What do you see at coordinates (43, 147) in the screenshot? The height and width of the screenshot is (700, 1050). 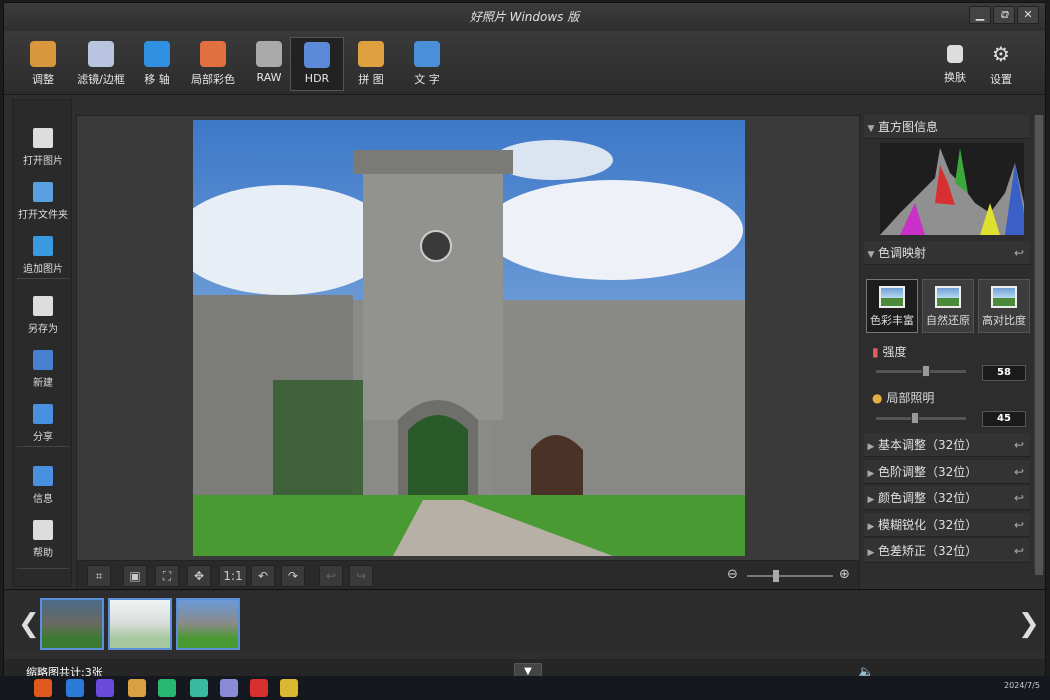 I see `sidebar-item-open-image: 打开图片` at bounding box center [43, 147].